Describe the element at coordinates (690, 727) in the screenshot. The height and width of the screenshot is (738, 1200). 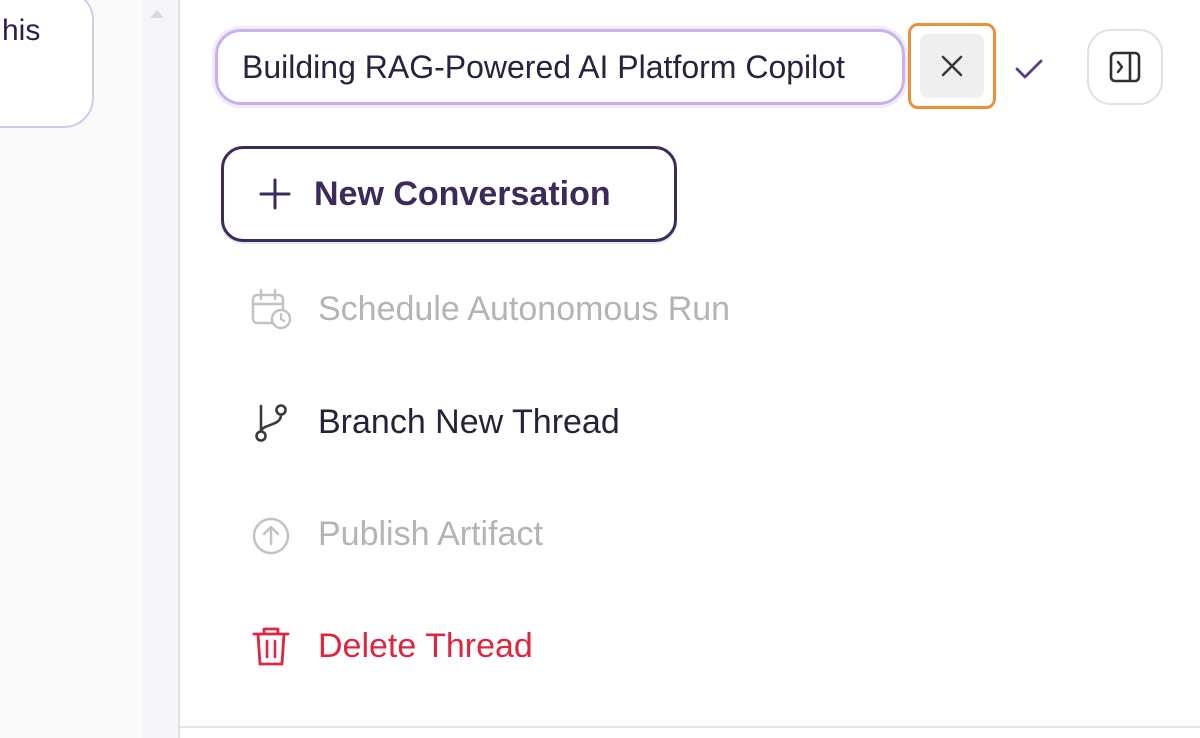
I see `bottom-divider` at that location.